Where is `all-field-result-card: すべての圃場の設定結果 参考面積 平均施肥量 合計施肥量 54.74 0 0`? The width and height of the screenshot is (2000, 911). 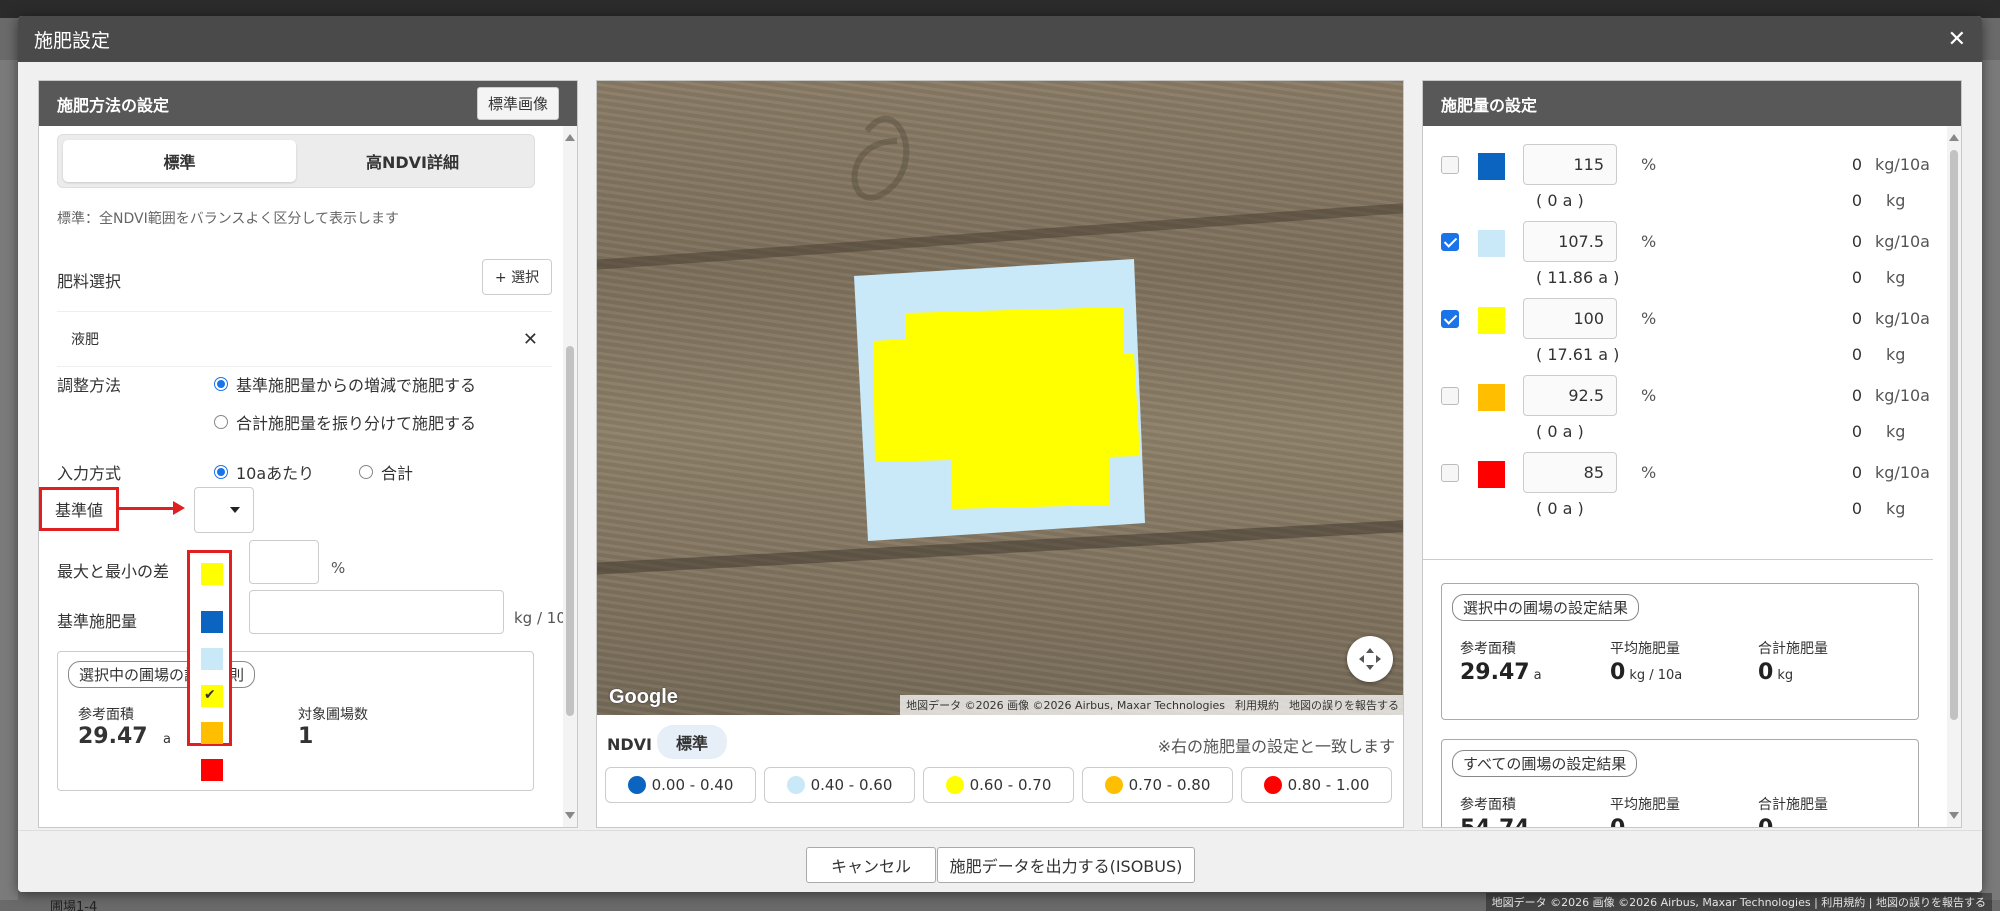
all-field-result-card: すべての圃場の設定結果 参考面積 平均施肥量 合計施肥量 54.74 0 0 is located at coordinates (1680, 783).